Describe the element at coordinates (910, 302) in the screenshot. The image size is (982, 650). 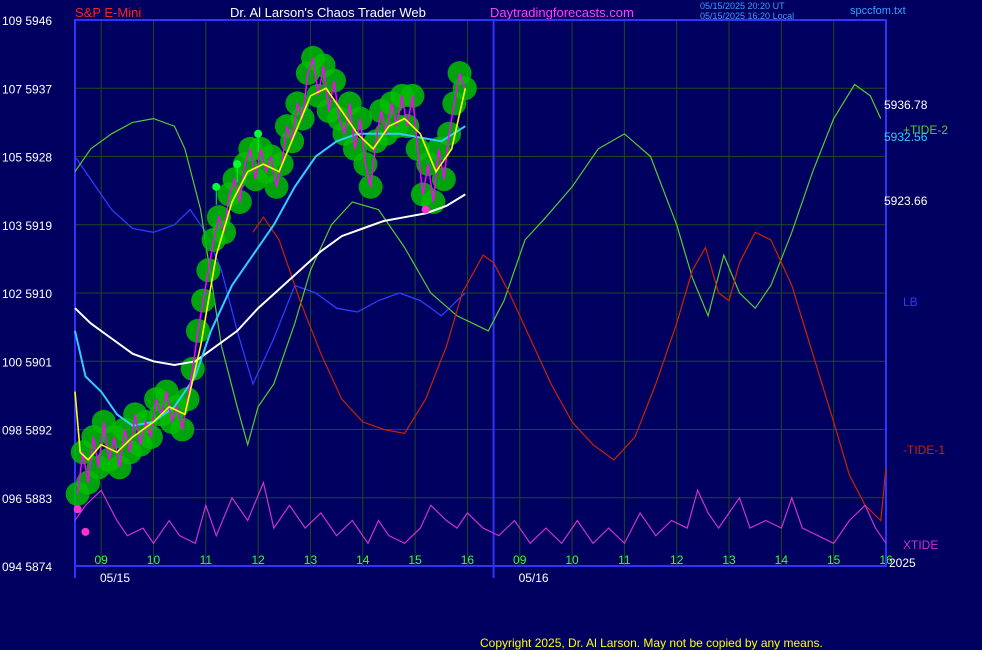
I see `lb-label: LB` at that location.